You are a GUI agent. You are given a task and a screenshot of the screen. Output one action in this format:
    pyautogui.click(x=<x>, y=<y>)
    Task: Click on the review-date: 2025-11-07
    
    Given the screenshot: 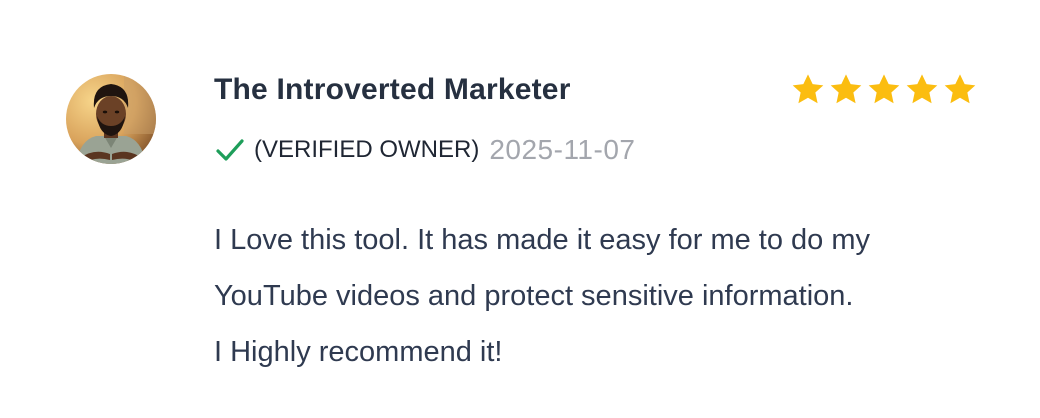 What is the action you would take?
    pyautogui.click(x=562, y=149)
    